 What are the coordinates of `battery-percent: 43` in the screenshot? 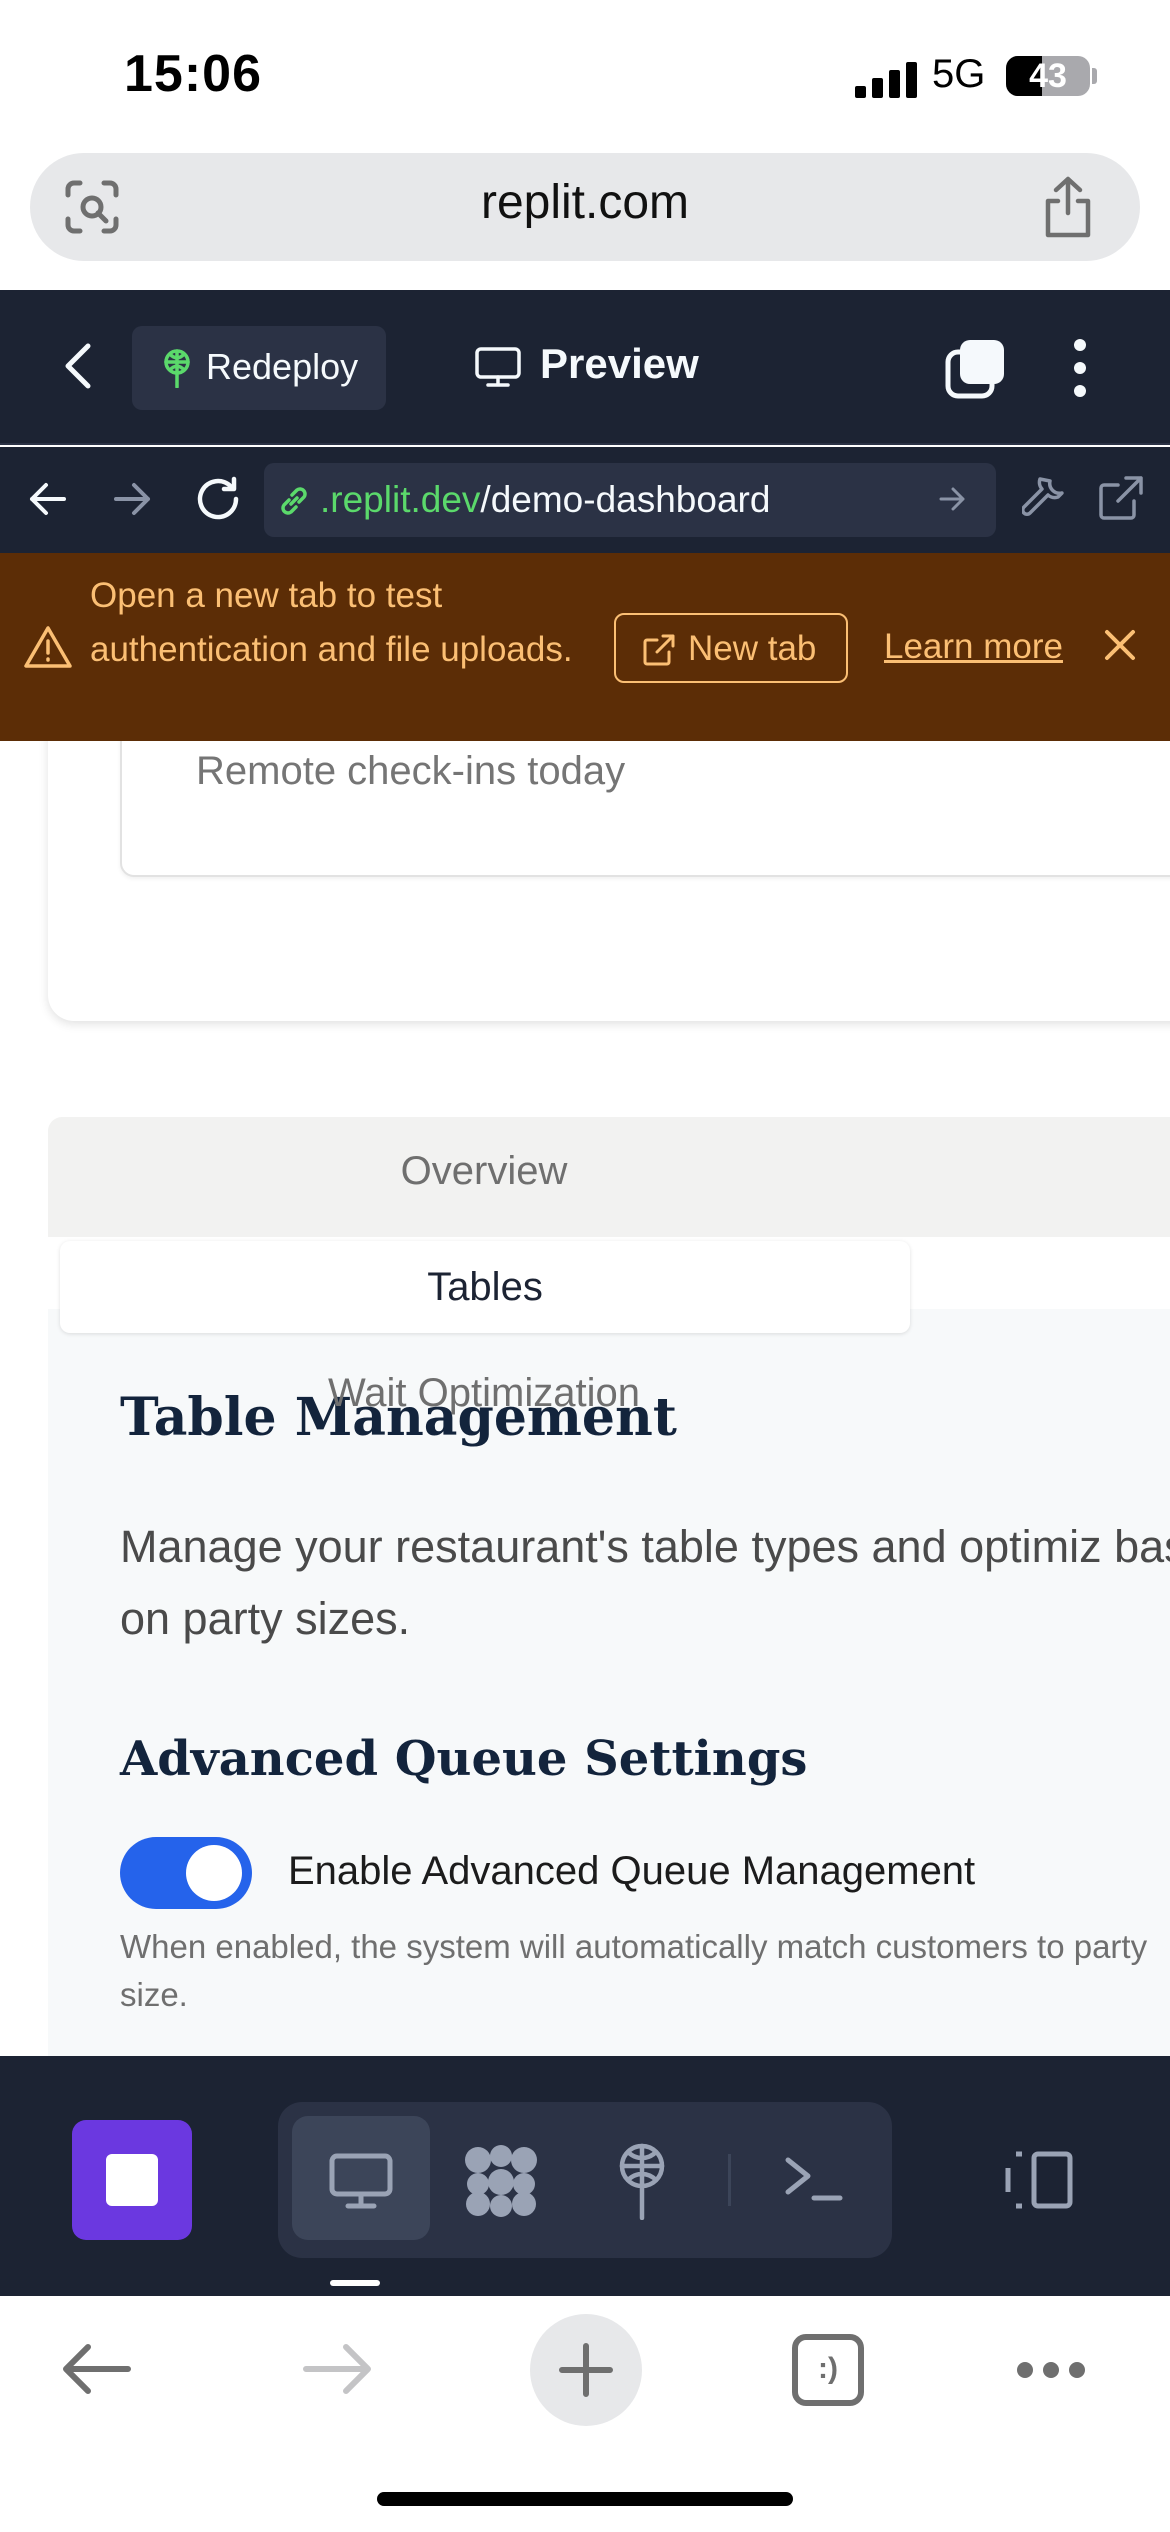 It's located at (1048, 76).